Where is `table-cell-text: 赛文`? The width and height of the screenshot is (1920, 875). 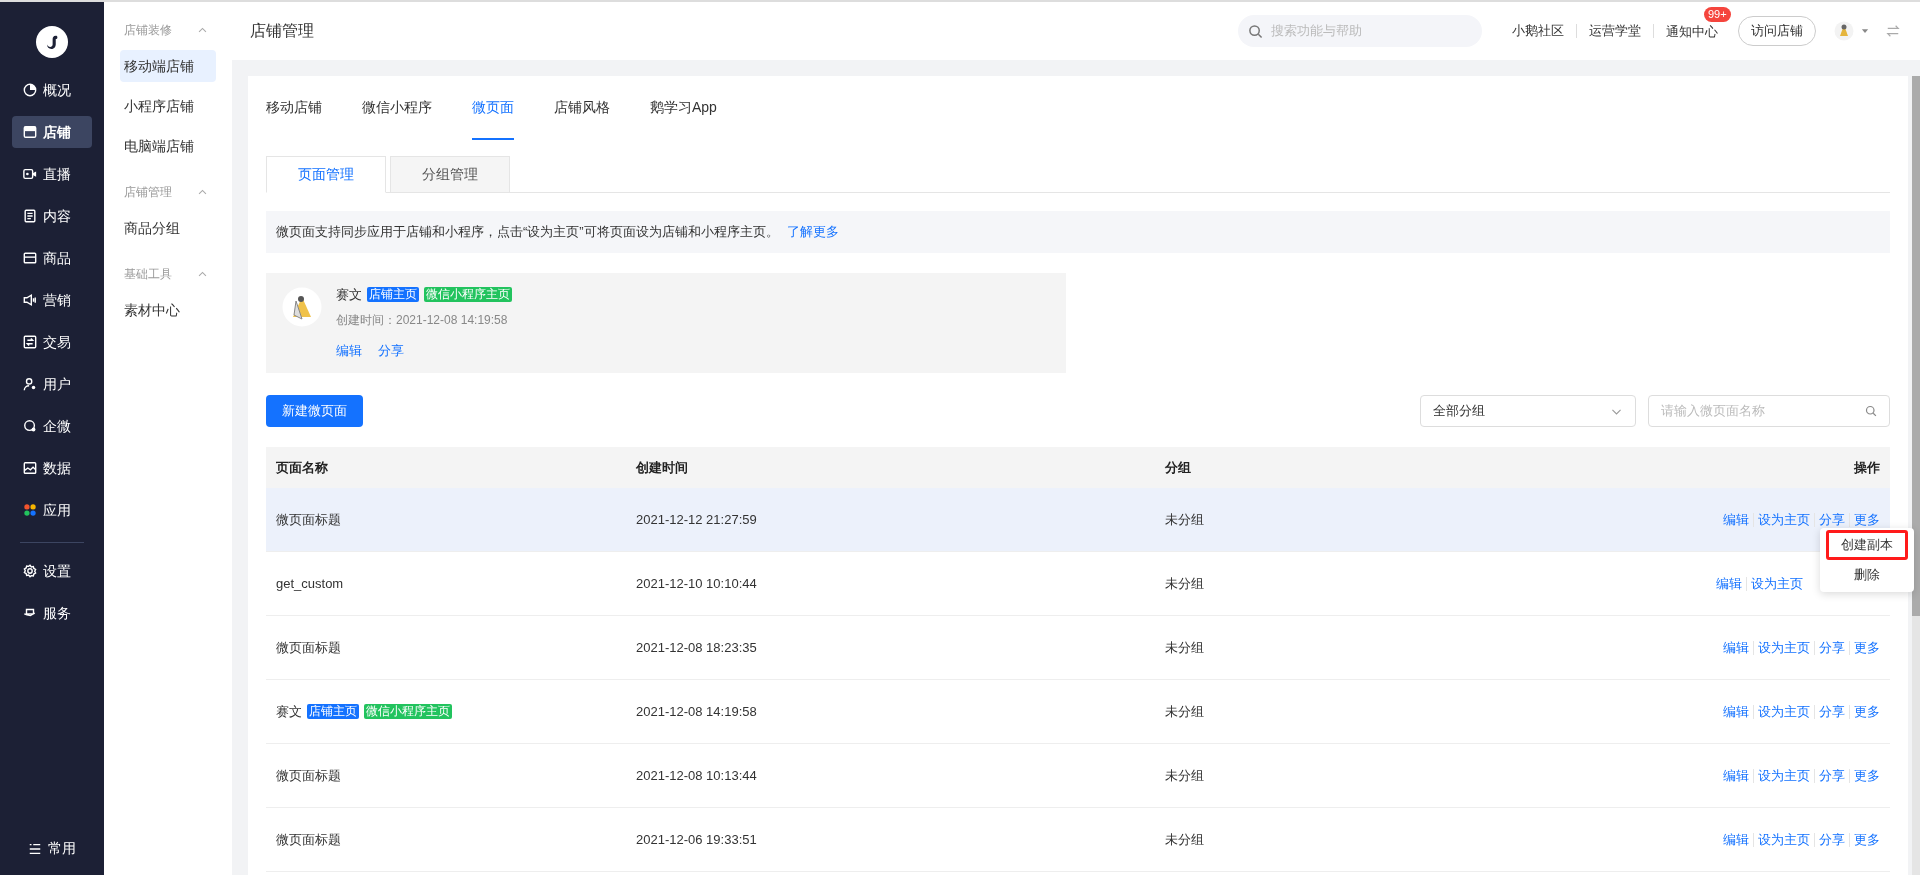 table-cell-text: 赛文 is located at coordinates (289, 711).